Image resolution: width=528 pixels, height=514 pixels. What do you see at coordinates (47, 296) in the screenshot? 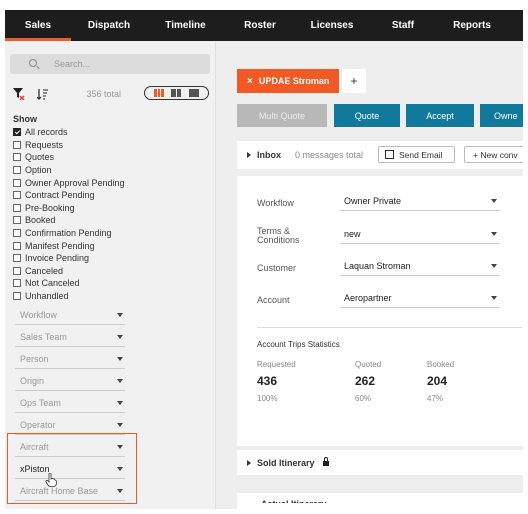
I see `checkbox-label: Unhandled` at bounding box center [47, 296].